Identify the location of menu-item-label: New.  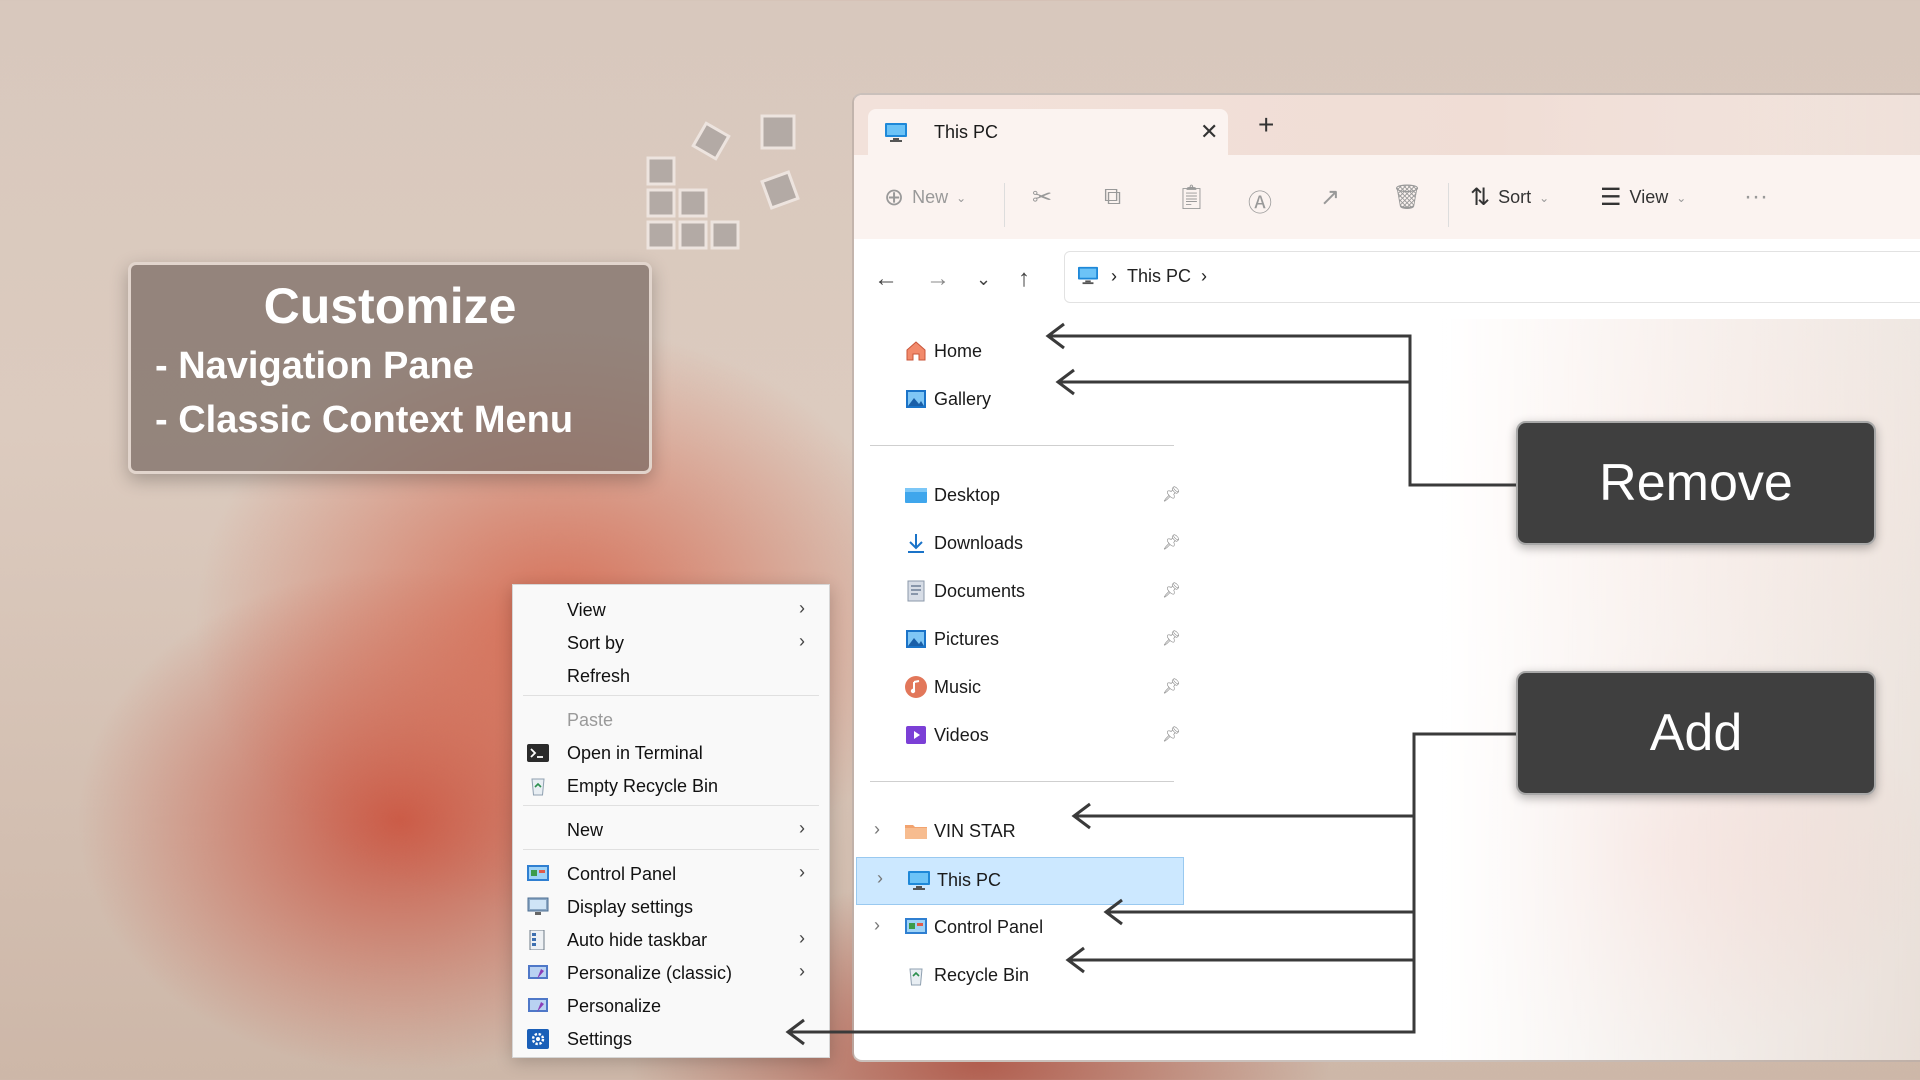
(585, 830).